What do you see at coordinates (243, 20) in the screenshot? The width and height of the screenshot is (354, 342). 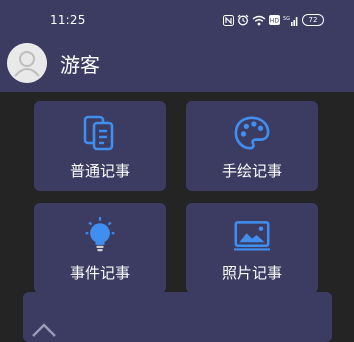 I see `alarm-icon` at bounding box center [243, 20].